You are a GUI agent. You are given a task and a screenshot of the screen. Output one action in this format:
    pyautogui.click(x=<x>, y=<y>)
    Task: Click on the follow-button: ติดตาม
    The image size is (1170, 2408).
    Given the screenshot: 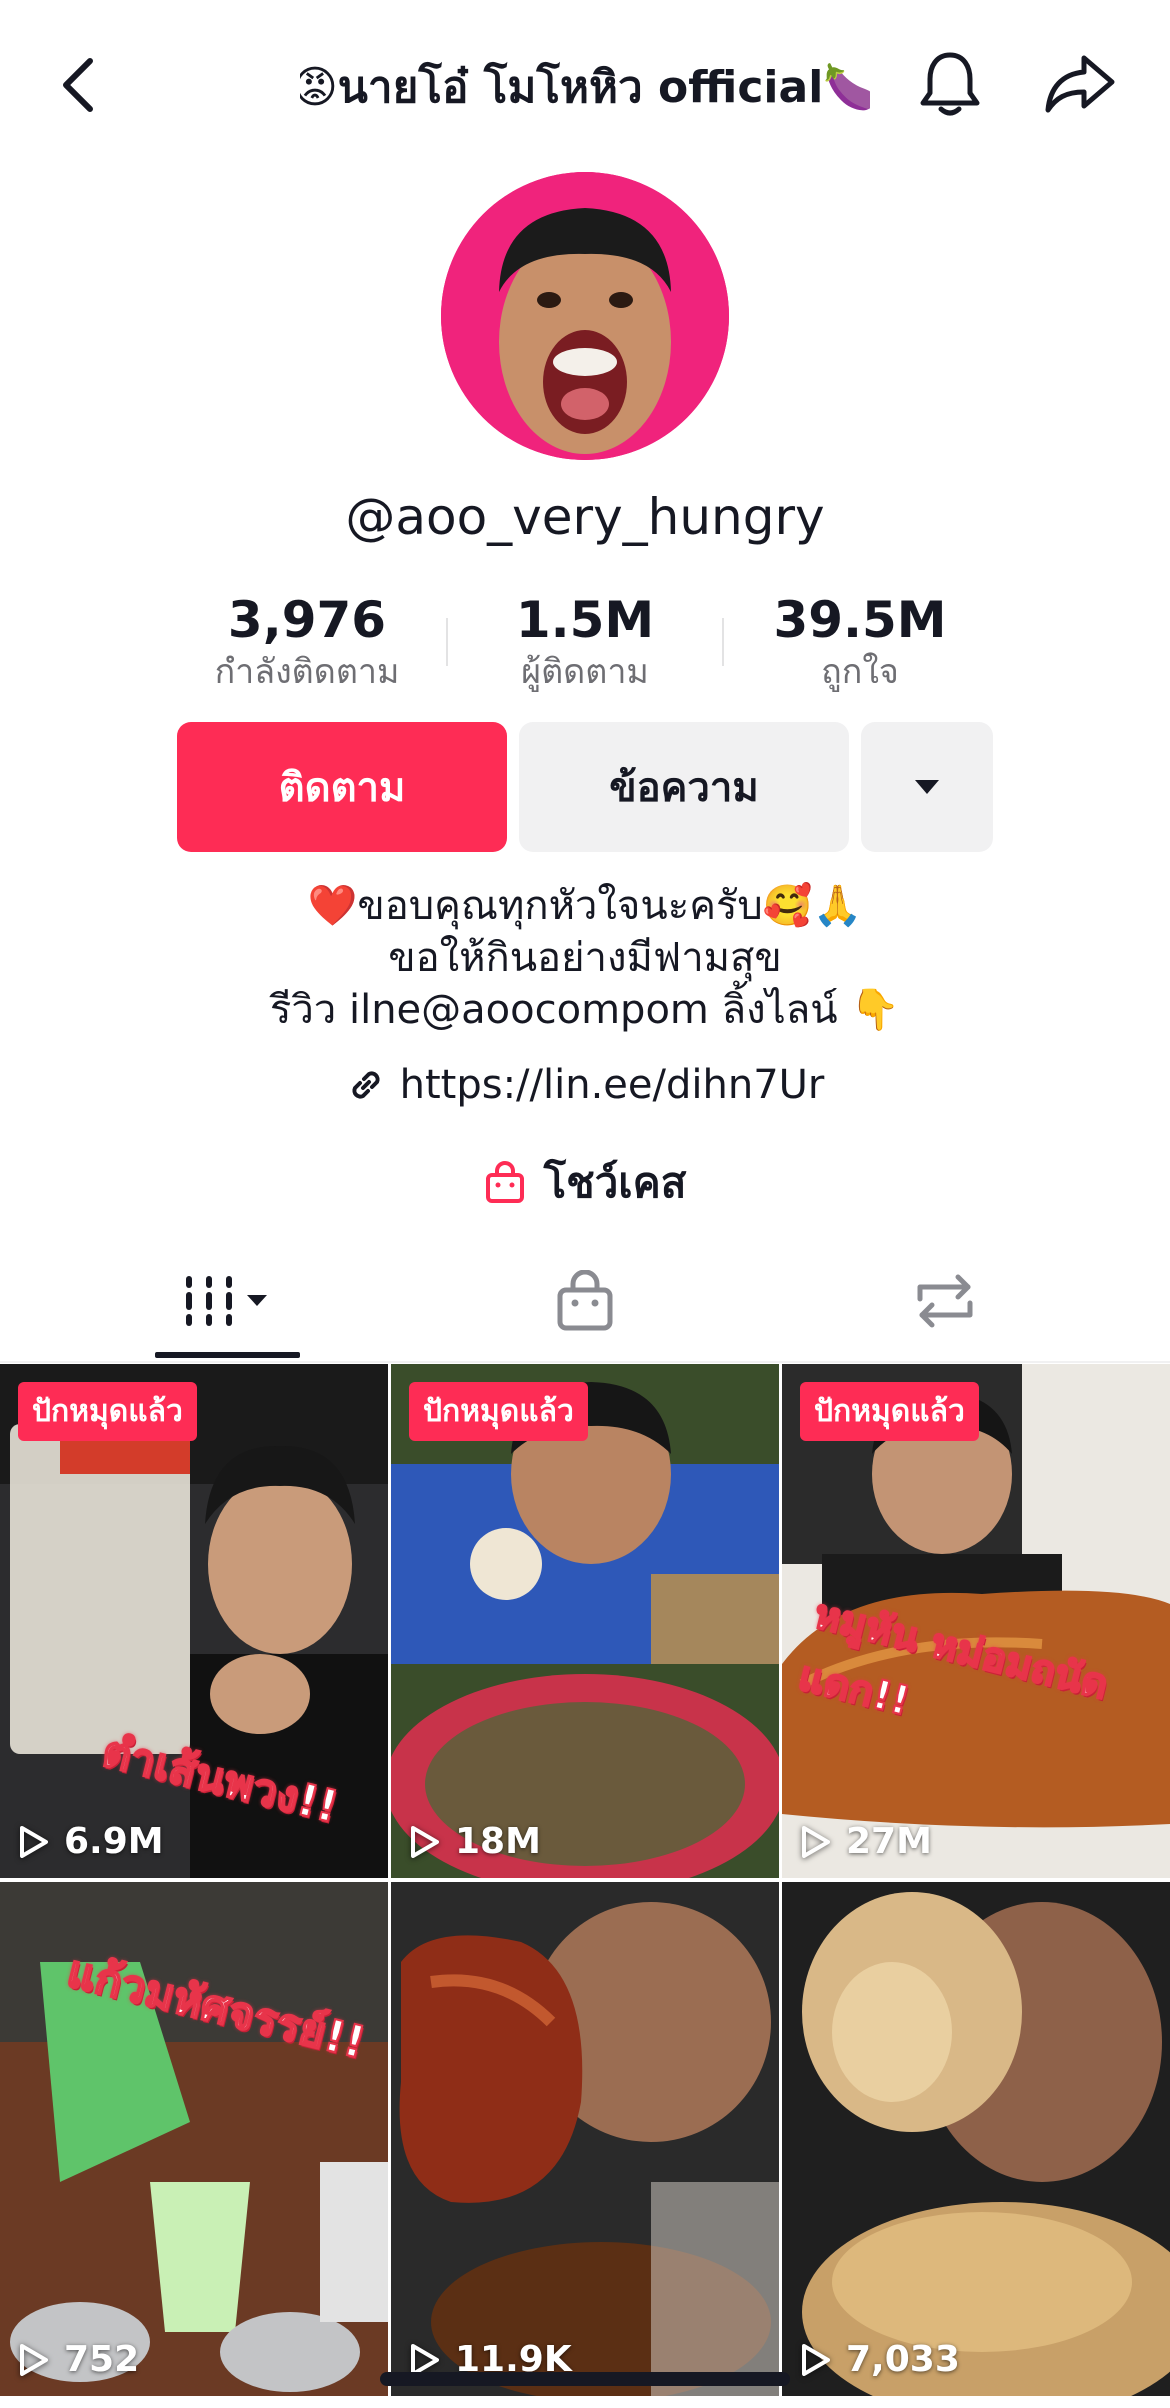 What is the action you would take?
    pyautogui.click(x=342, y=787)
    